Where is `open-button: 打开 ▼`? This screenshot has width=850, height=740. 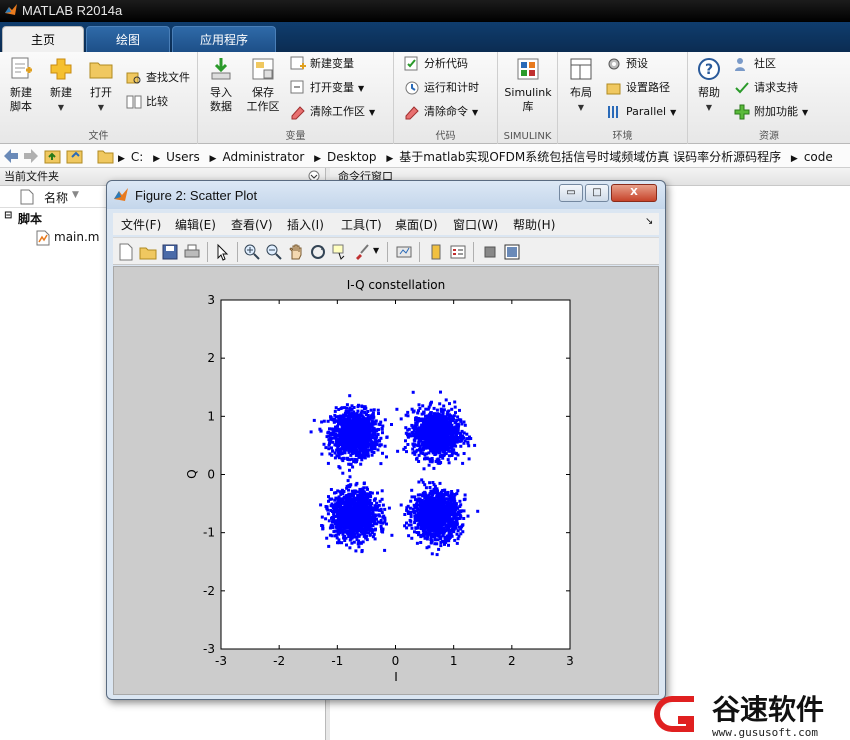
open-button: 打开 ▼ is located at coordinates (101, 85).